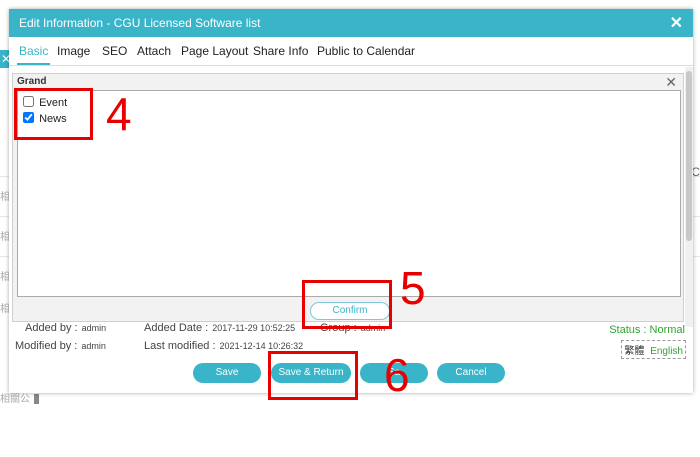 The height and width of the screenshot is (457, 700). I want to click on tab-basic: Basic, so click(33, 54).